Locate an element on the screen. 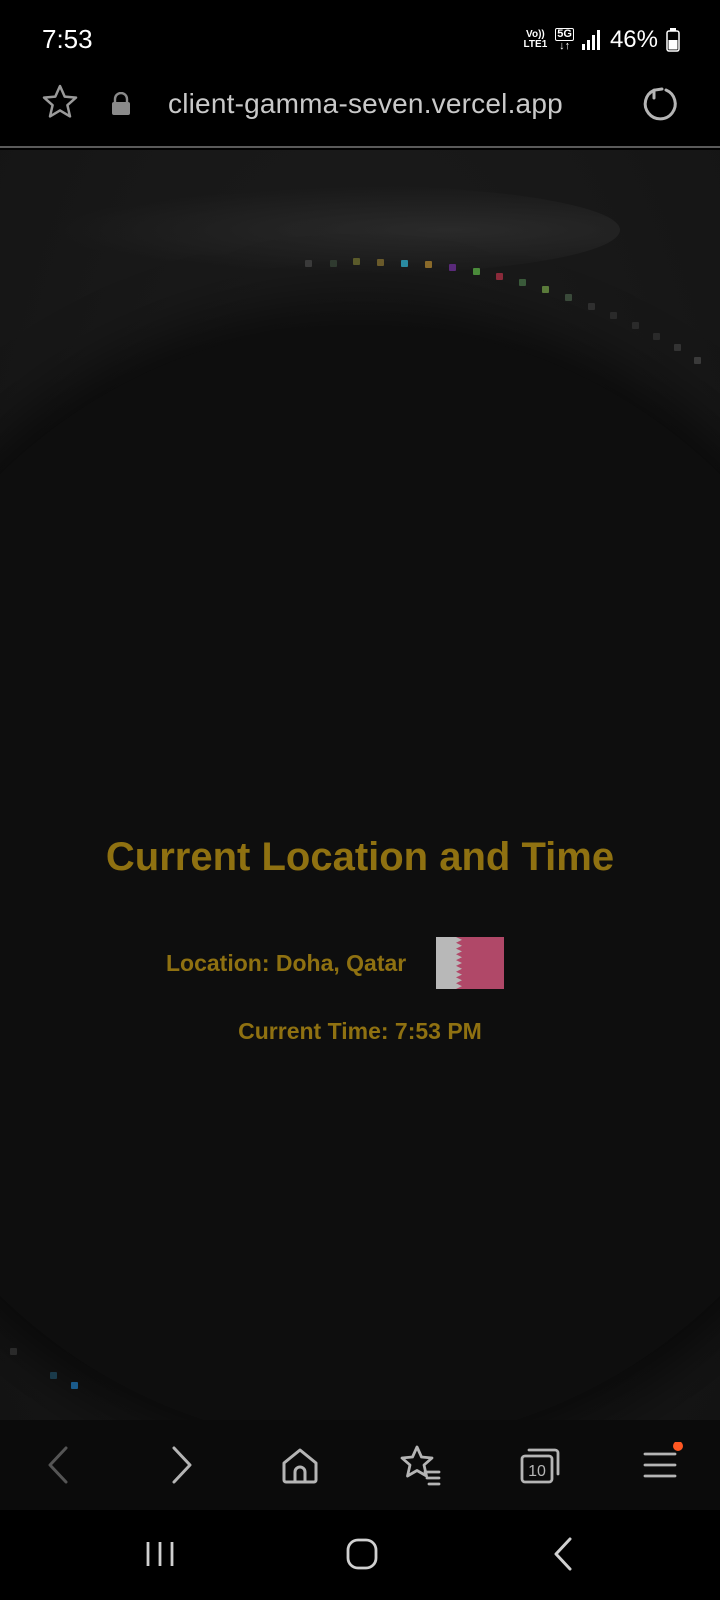 The width and height of the screenshot is (720, 1600). recent-apps-icon is located at coordinates (160, 1554).